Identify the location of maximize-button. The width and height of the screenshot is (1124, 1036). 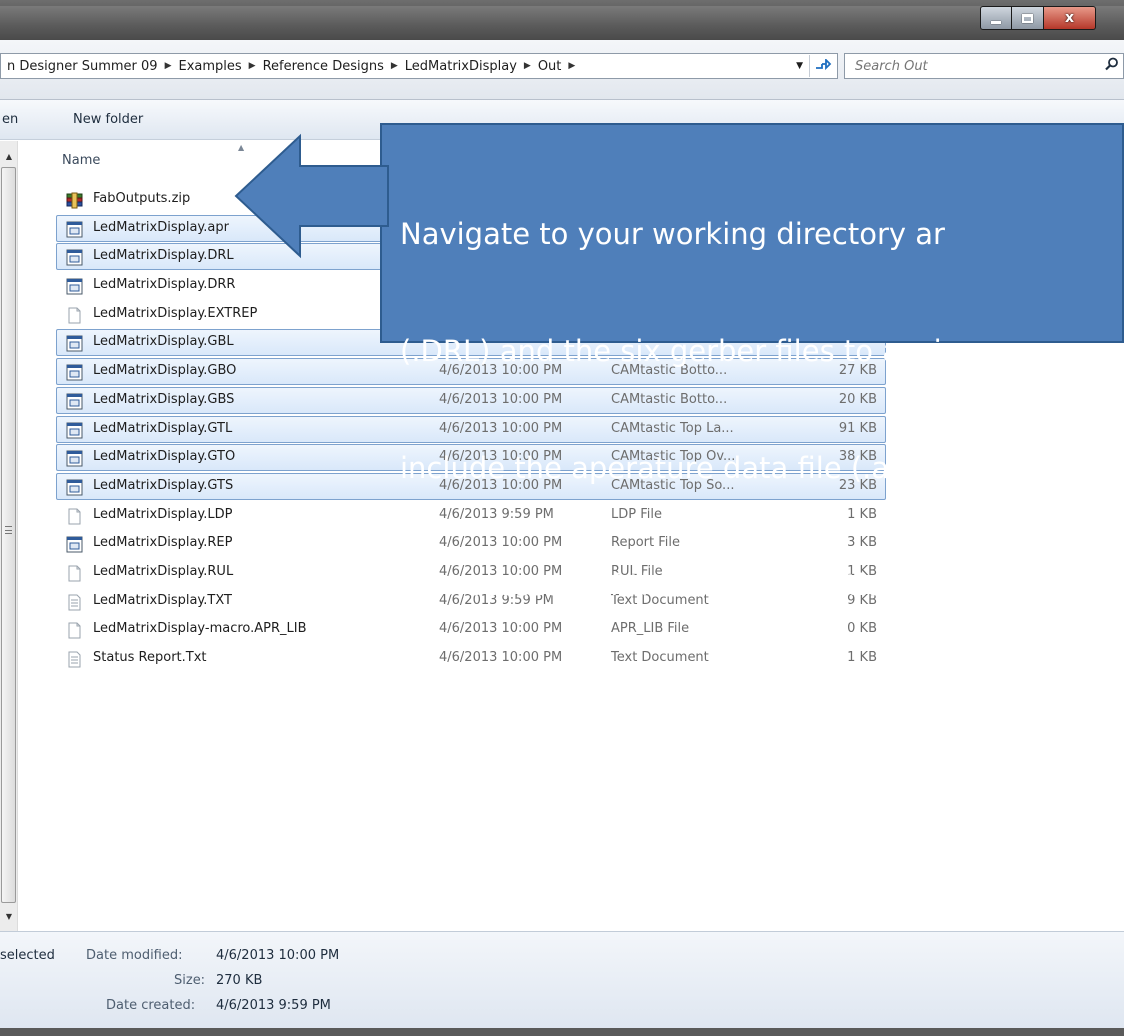
(1028, 18).